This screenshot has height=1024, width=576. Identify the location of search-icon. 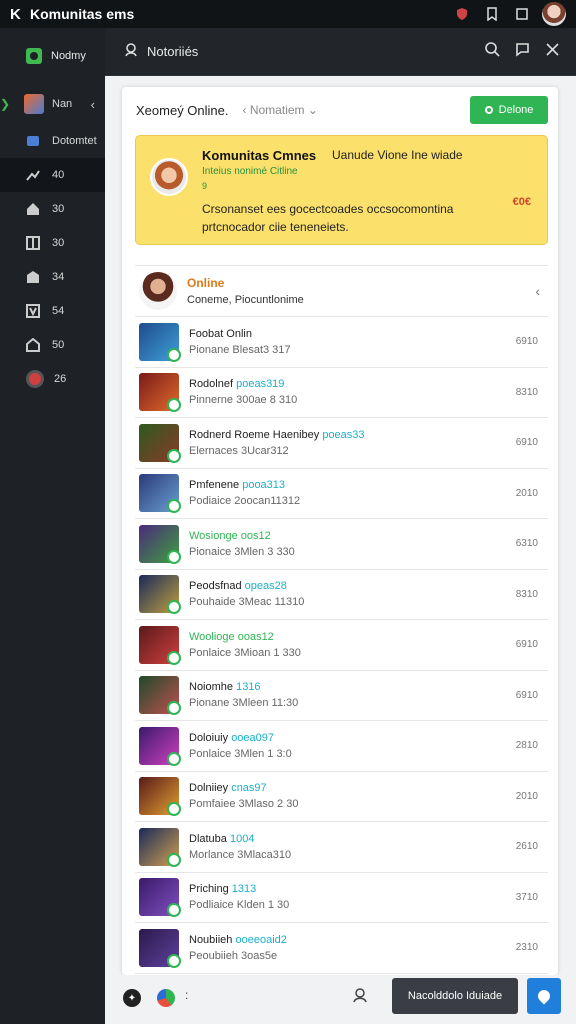
(492, 51).